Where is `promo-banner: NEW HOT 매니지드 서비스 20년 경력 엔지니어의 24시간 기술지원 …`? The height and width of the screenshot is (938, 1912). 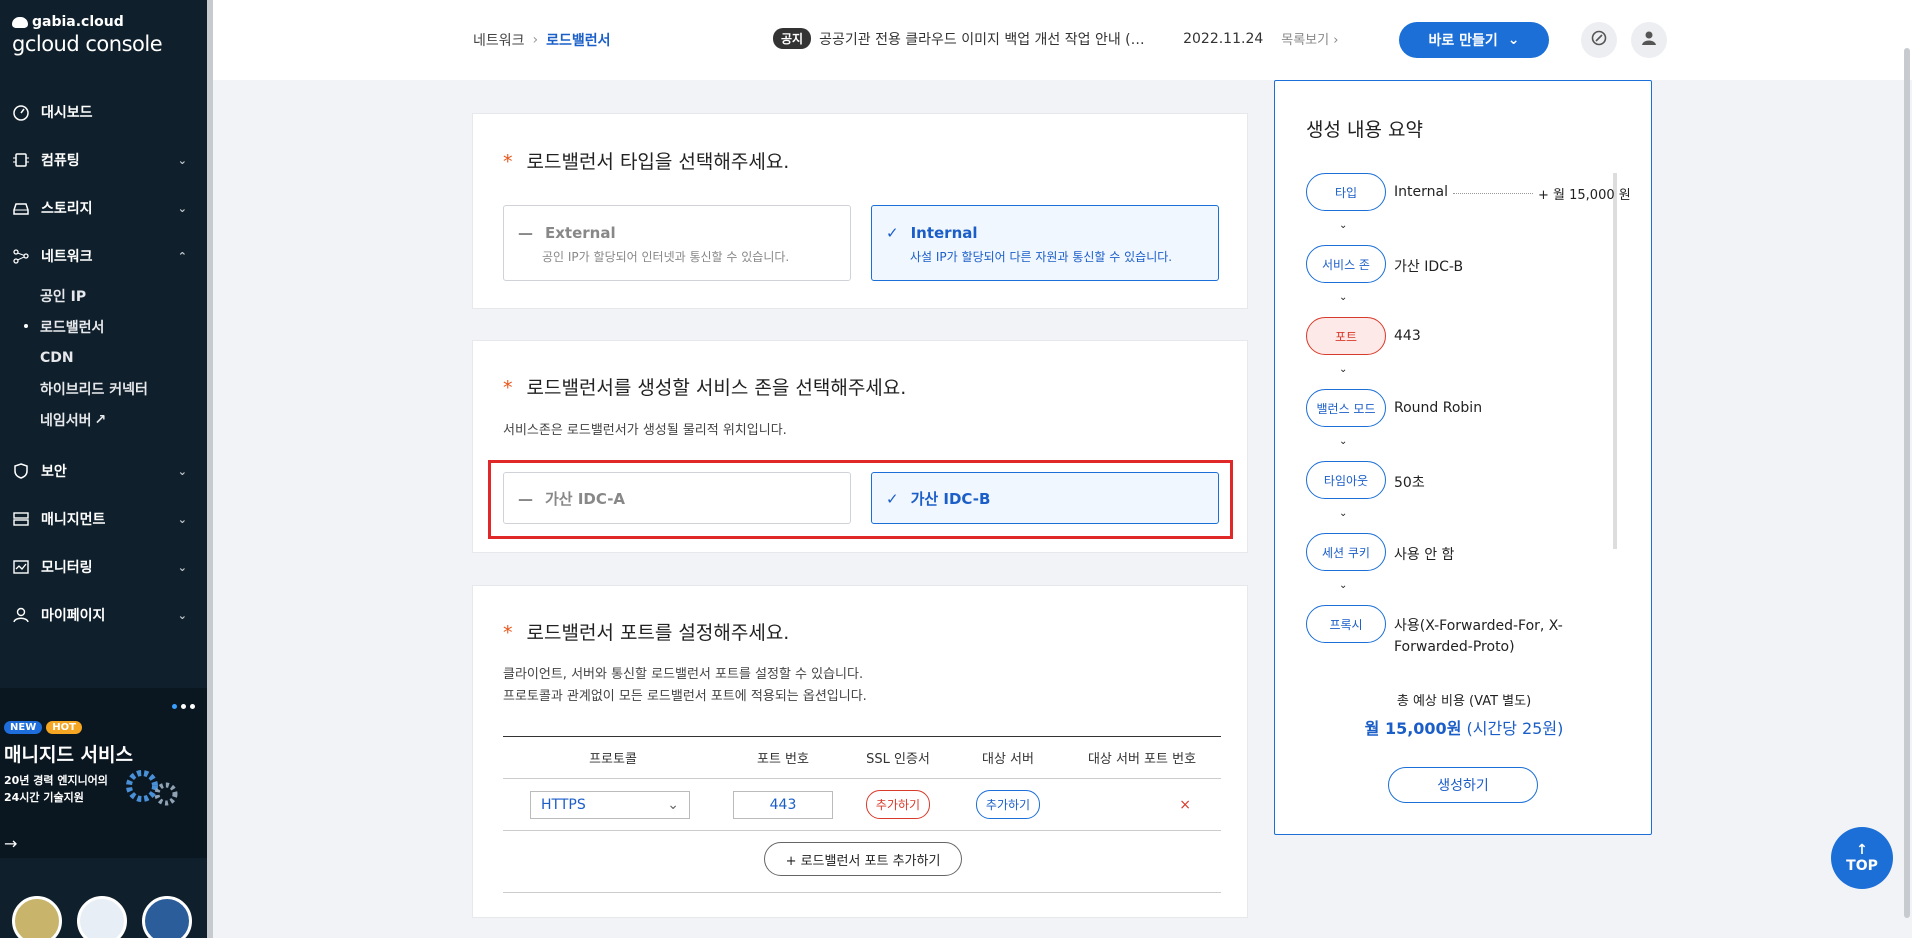
promo-banner: NEW HOT 매니지드 서비스 20년 경력 엔지니어의 24시간 기술지원 … is located at coordinates (103, 773).